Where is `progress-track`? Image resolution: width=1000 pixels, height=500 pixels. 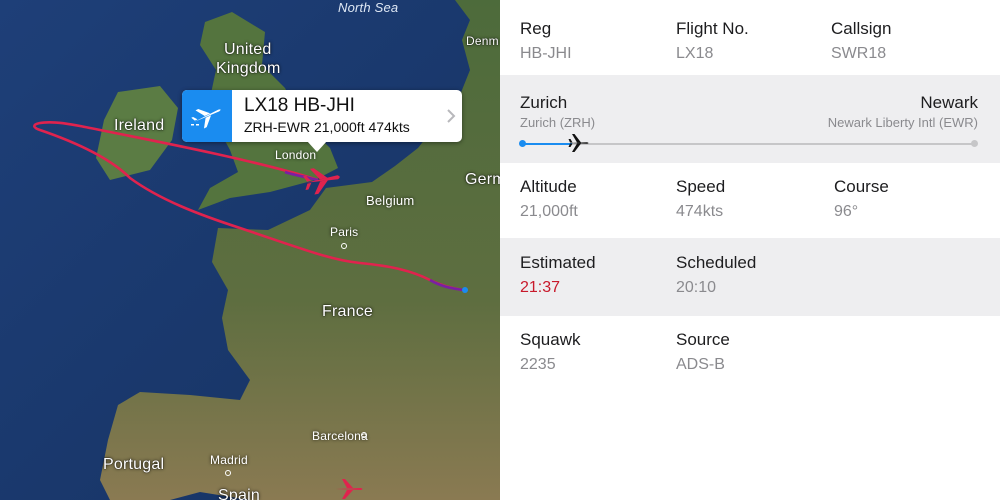 progress-track is located at coordinates (749, 144).